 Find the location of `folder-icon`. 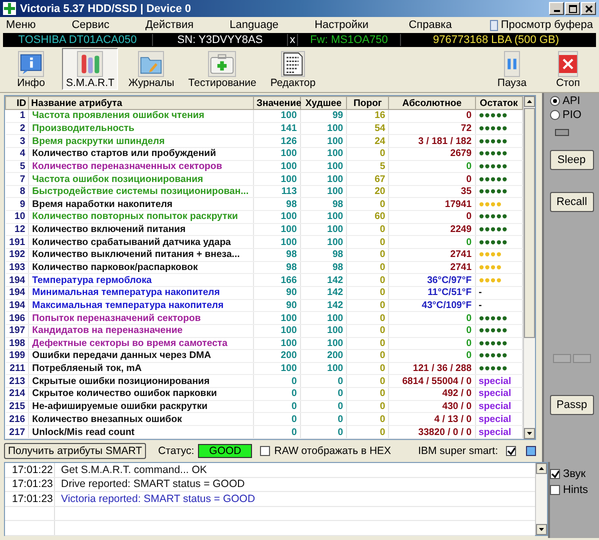

folder-icon is located at coordinates (151, 64).